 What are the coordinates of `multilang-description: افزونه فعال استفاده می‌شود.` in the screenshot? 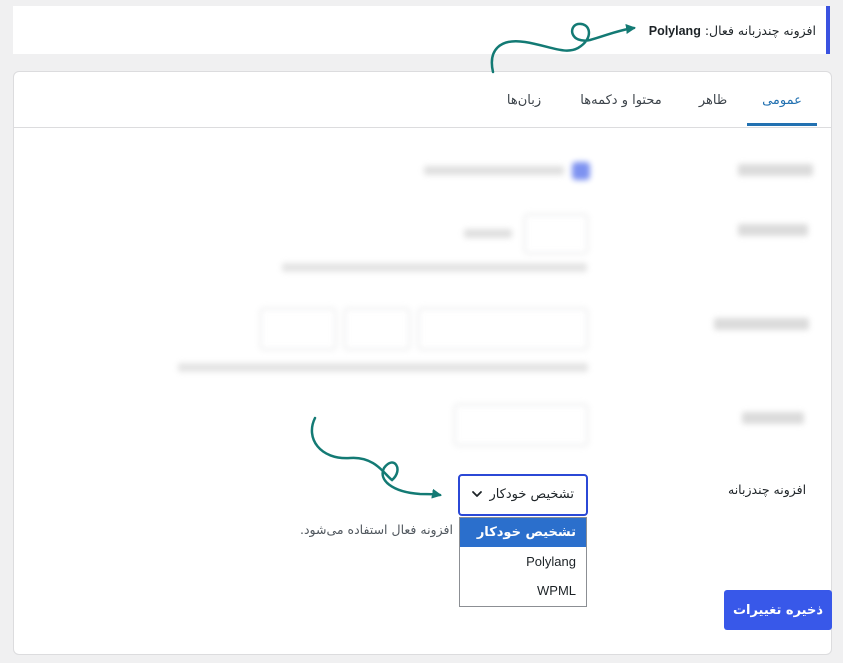 It's located at (376, 529).